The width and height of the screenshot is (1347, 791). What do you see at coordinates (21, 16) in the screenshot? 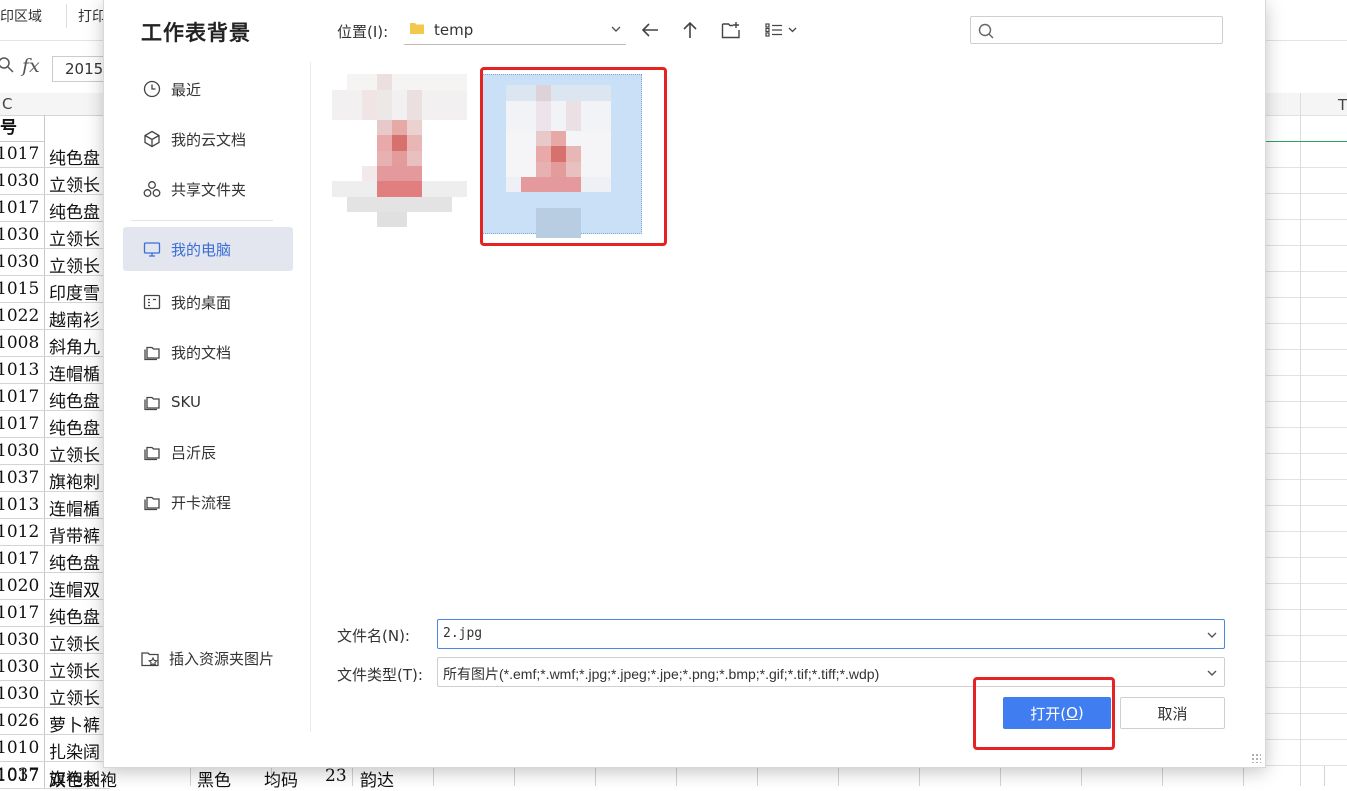
I see `print-area-button: 印区域` at bounding box center [21, 16].